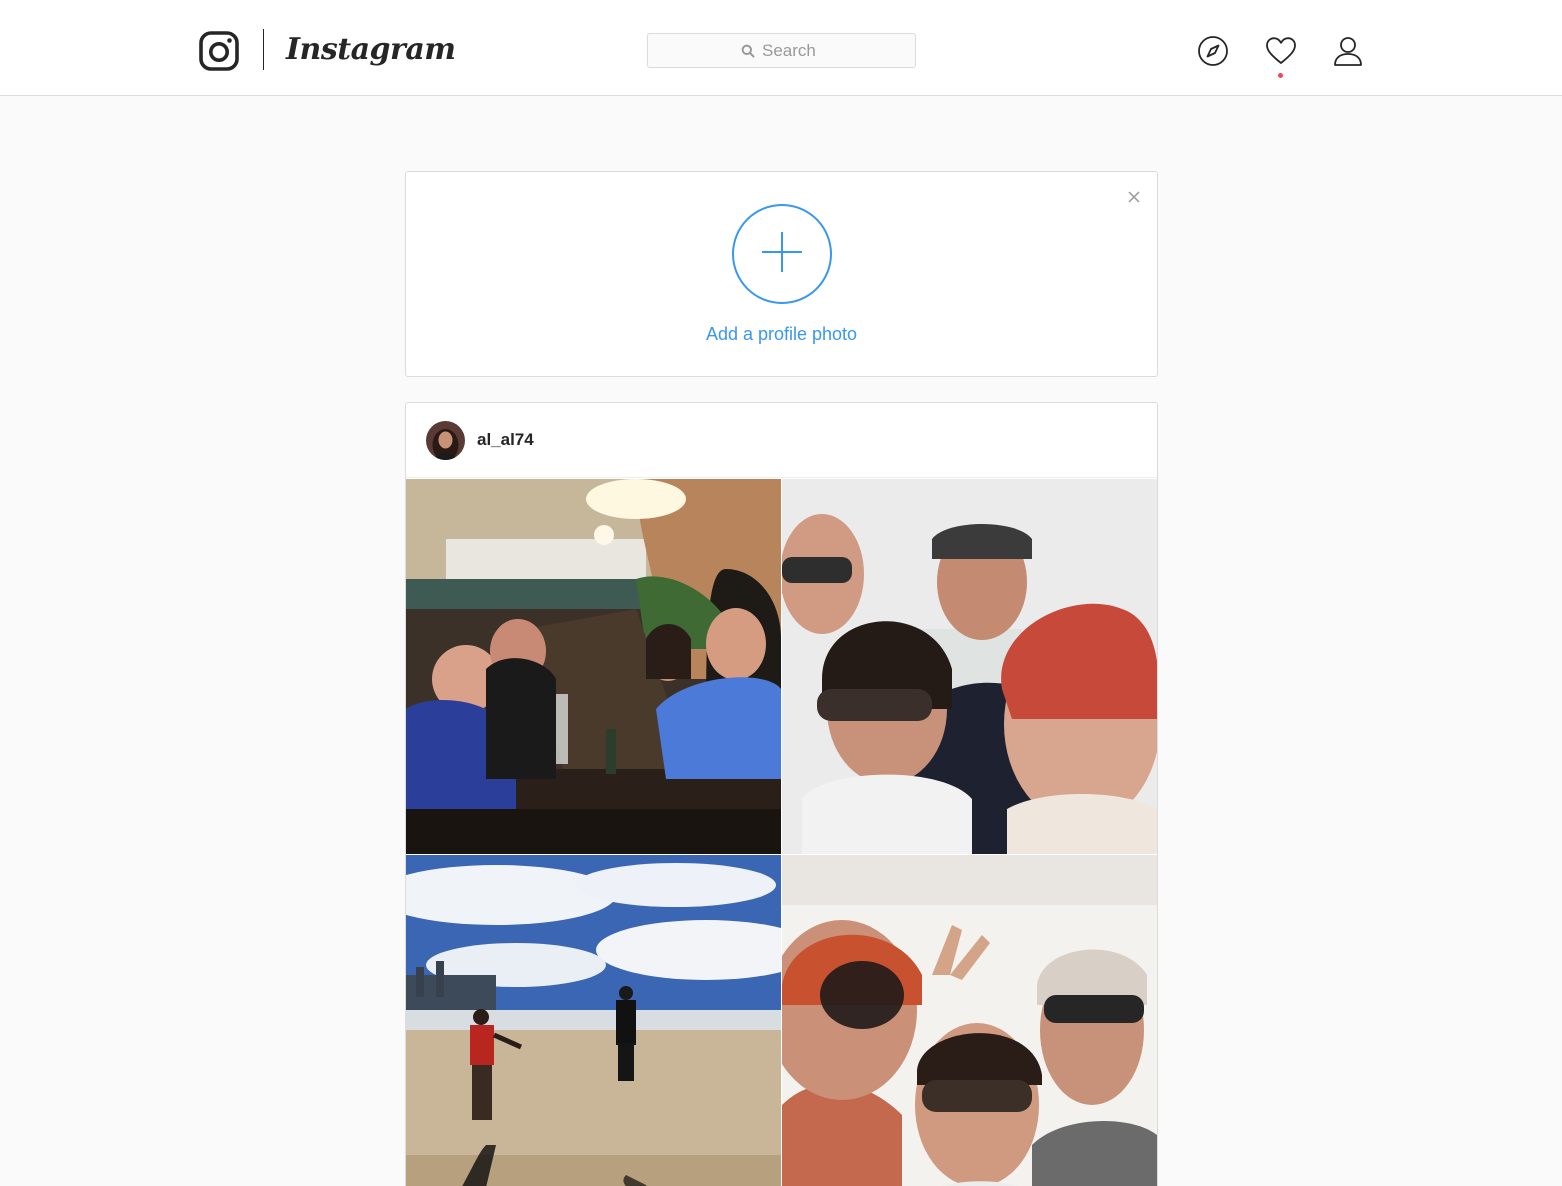 The image size is (1562, 1186). What do you see at coordinates (781, 440) in the screenshot?
I see `post-header: al_al74` at bounding box center [781, 440].